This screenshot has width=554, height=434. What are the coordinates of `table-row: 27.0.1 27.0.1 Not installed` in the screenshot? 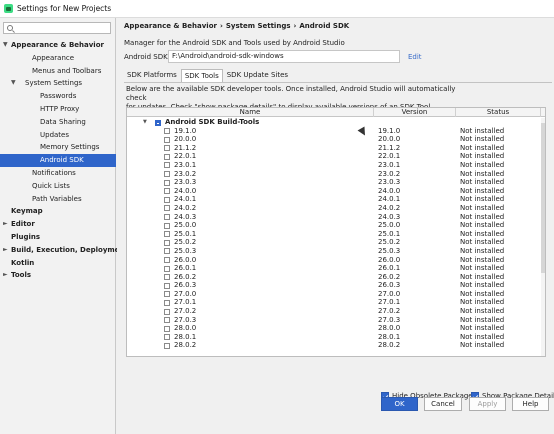 It's located at (333, 302).